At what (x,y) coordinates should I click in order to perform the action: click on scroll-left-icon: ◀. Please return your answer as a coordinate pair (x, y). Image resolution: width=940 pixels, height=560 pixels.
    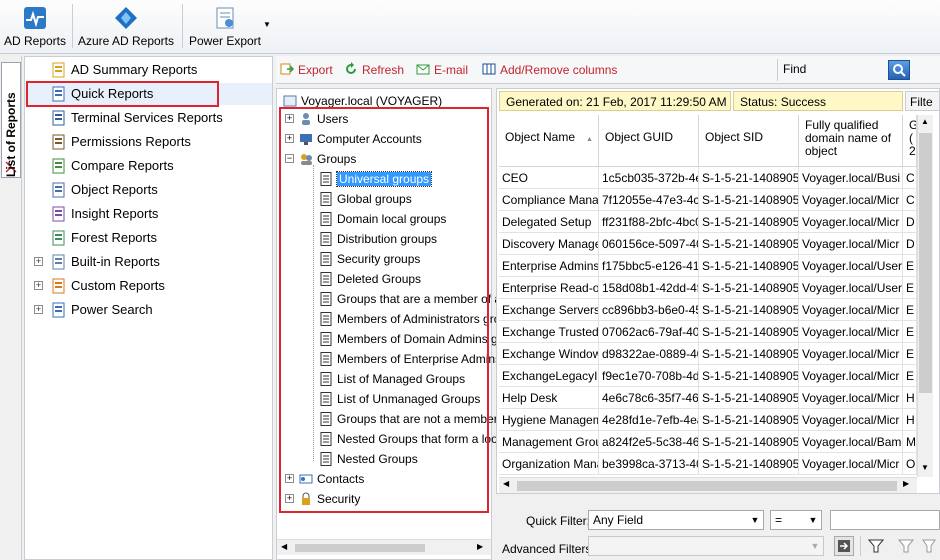
    Looking at the image, I should click on (506, 483).